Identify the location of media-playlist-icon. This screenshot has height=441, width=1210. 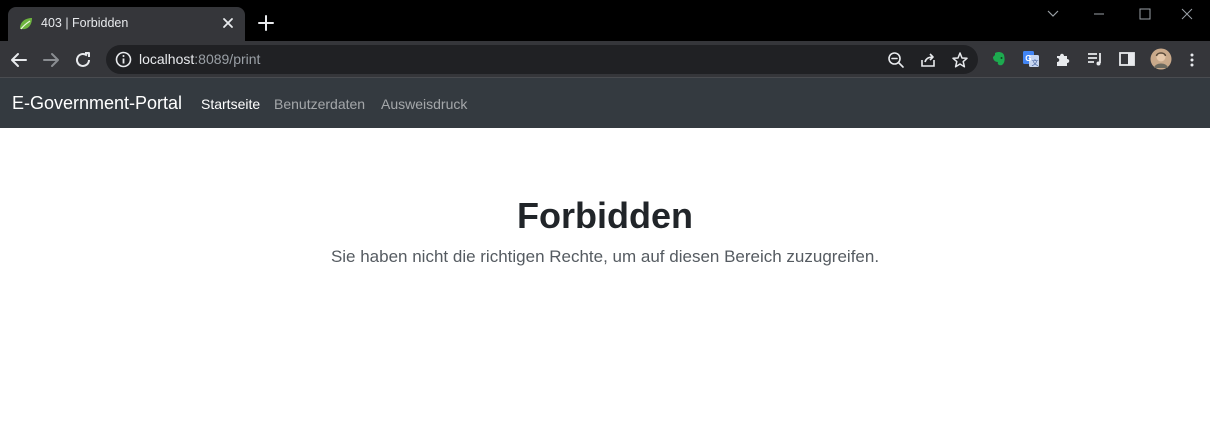
(1095, 59).